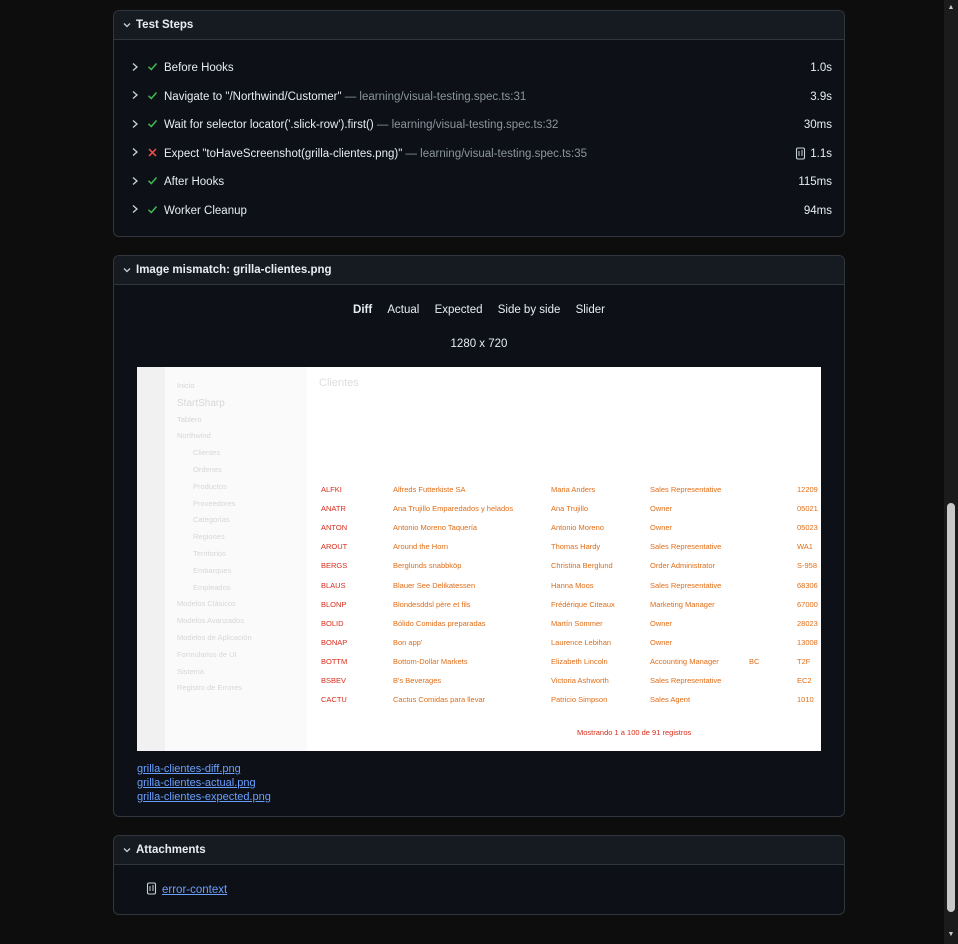  What do you see at coordinates (479, 270) in the screenshot?
I see `image-mismatch-header: Image mismatch: grilla-clientes.png` at bounding box center [479, 270].